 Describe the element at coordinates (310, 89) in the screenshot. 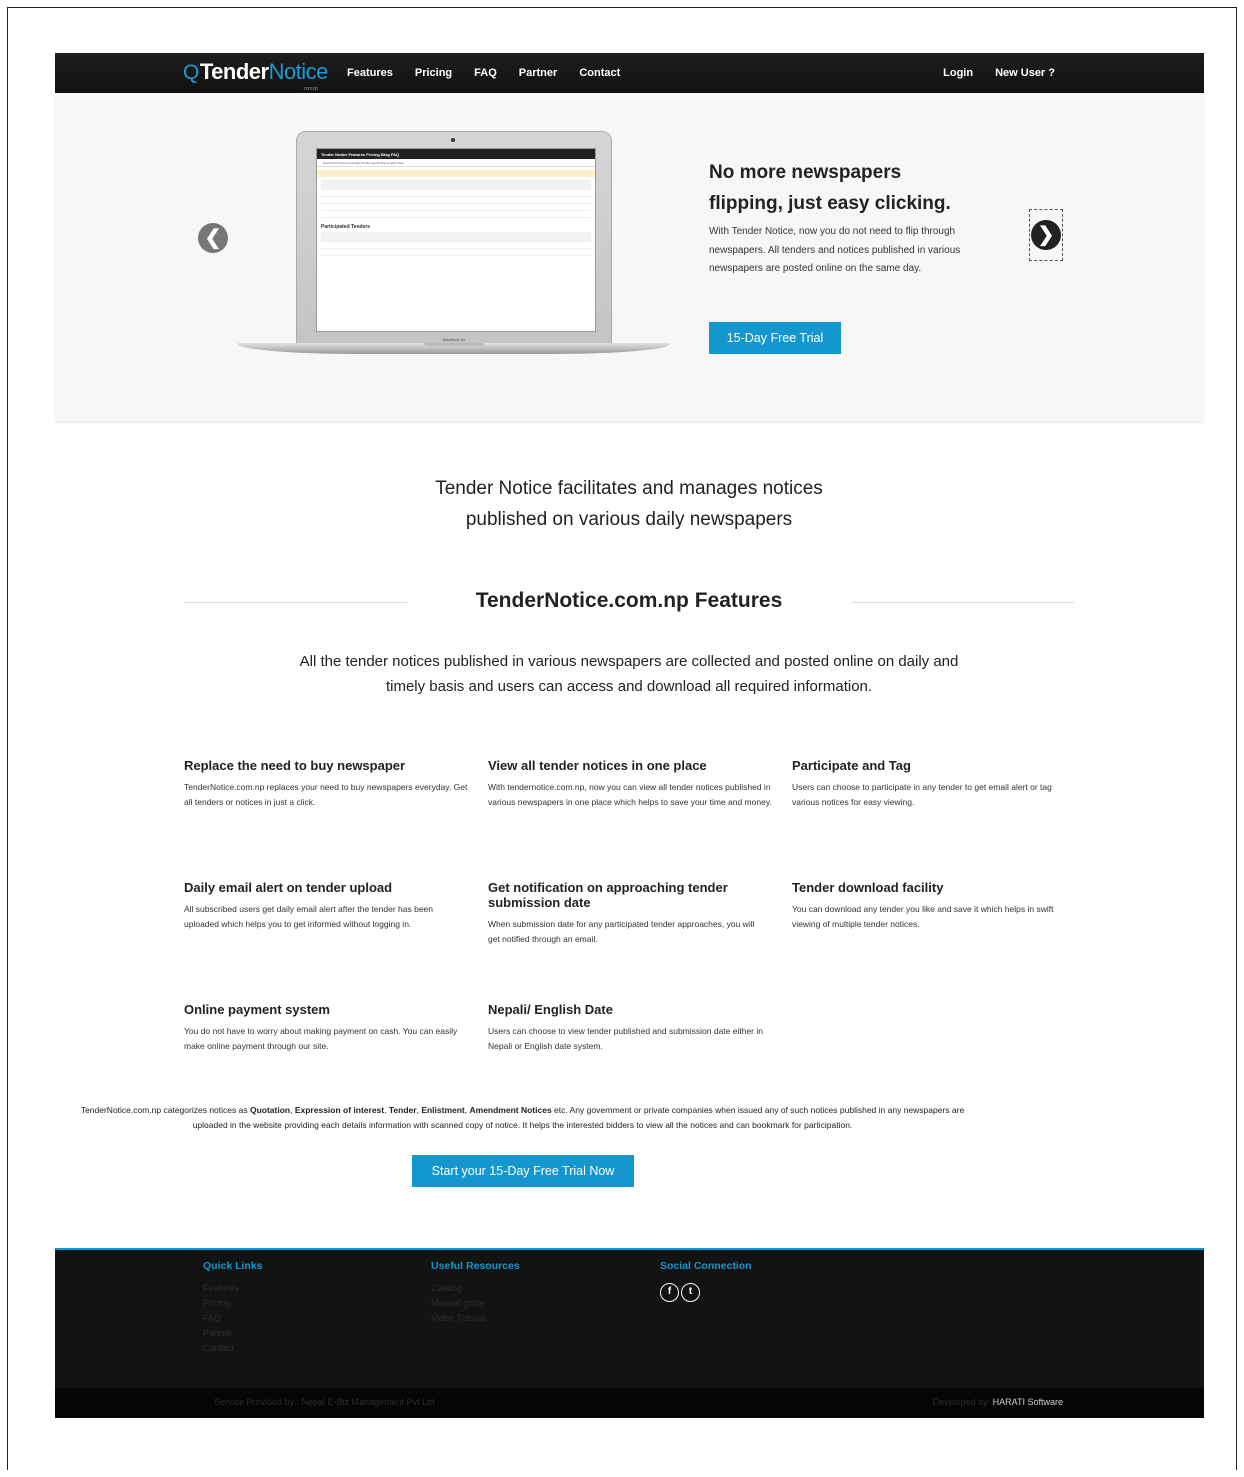

I see `logo-tagline: .com.np` at that location.